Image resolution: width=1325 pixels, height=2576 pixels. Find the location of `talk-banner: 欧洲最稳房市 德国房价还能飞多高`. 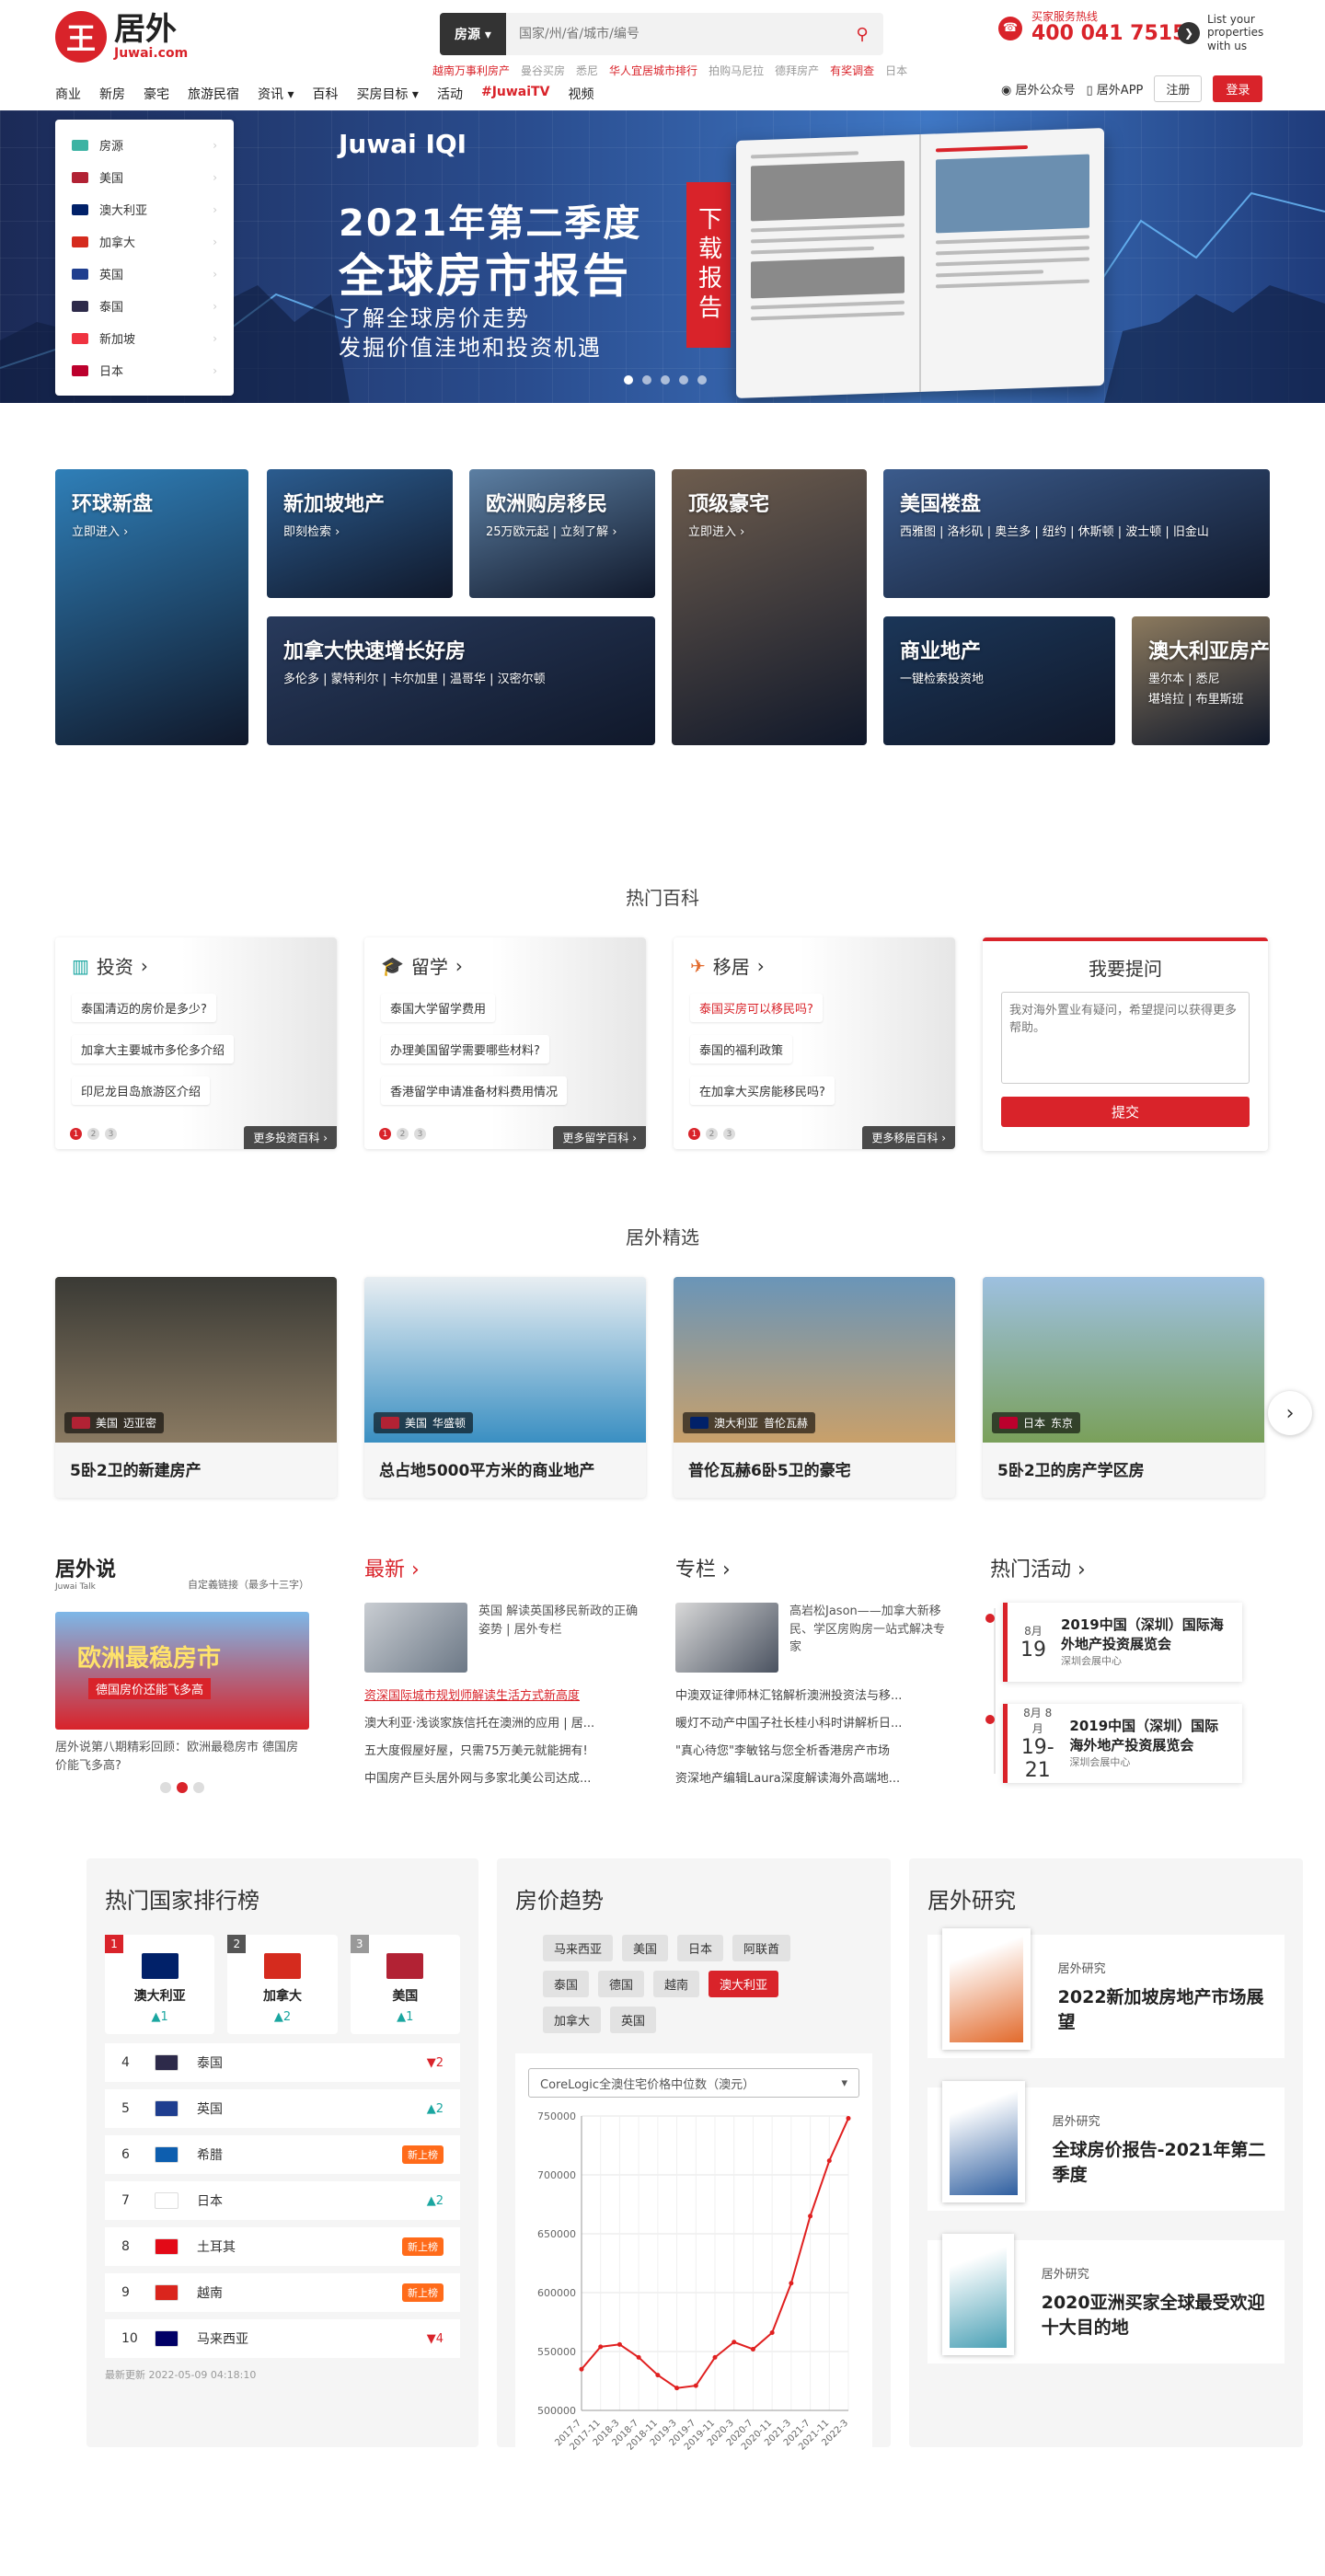

talk-banner: 欧洲最稳房市 德国房价还能飞多高 is located at coordinates (182, 1671).